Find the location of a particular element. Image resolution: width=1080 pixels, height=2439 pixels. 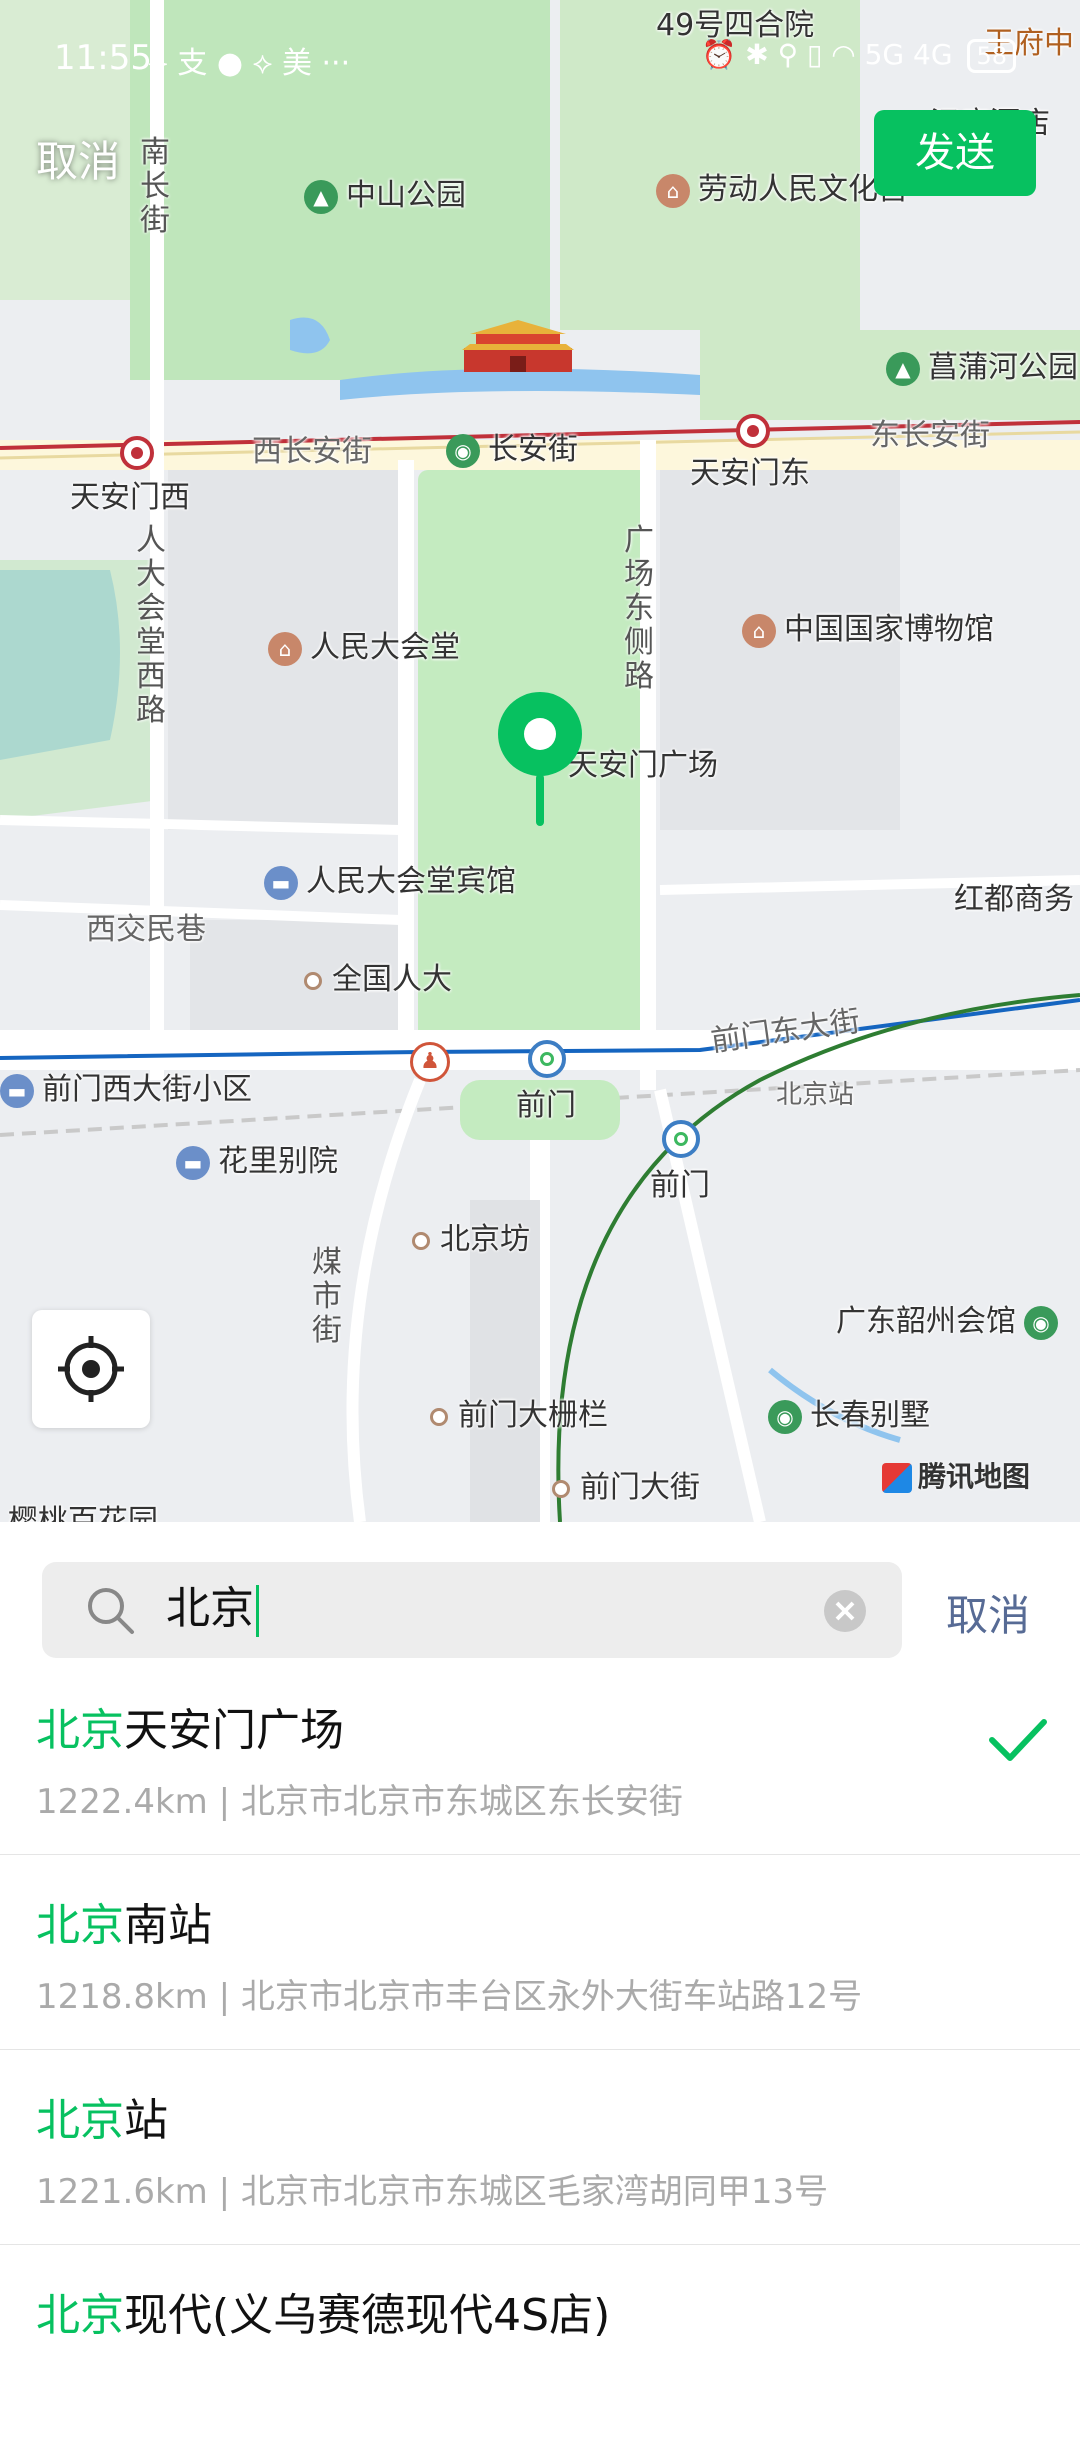

road-label: 东长安街 is located at coordinates (930, 435).